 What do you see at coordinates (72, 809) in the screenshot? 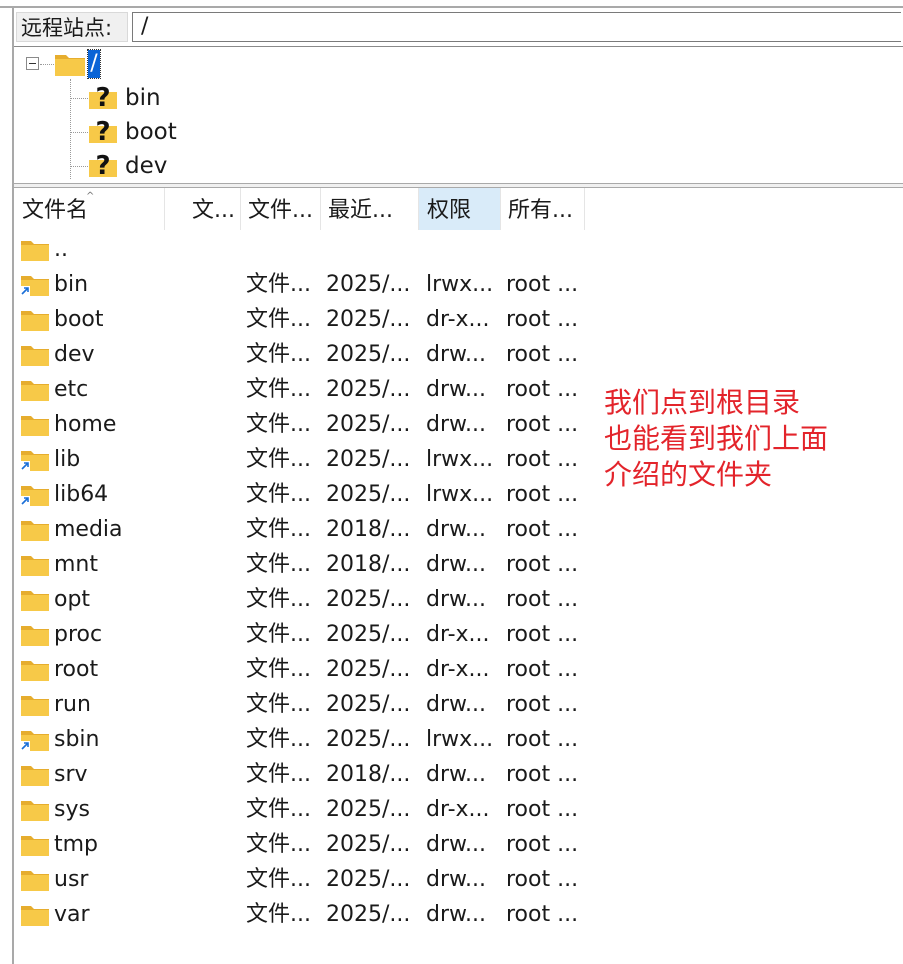
I see `file-name-cell: sys` at bounding box center [72, 809].